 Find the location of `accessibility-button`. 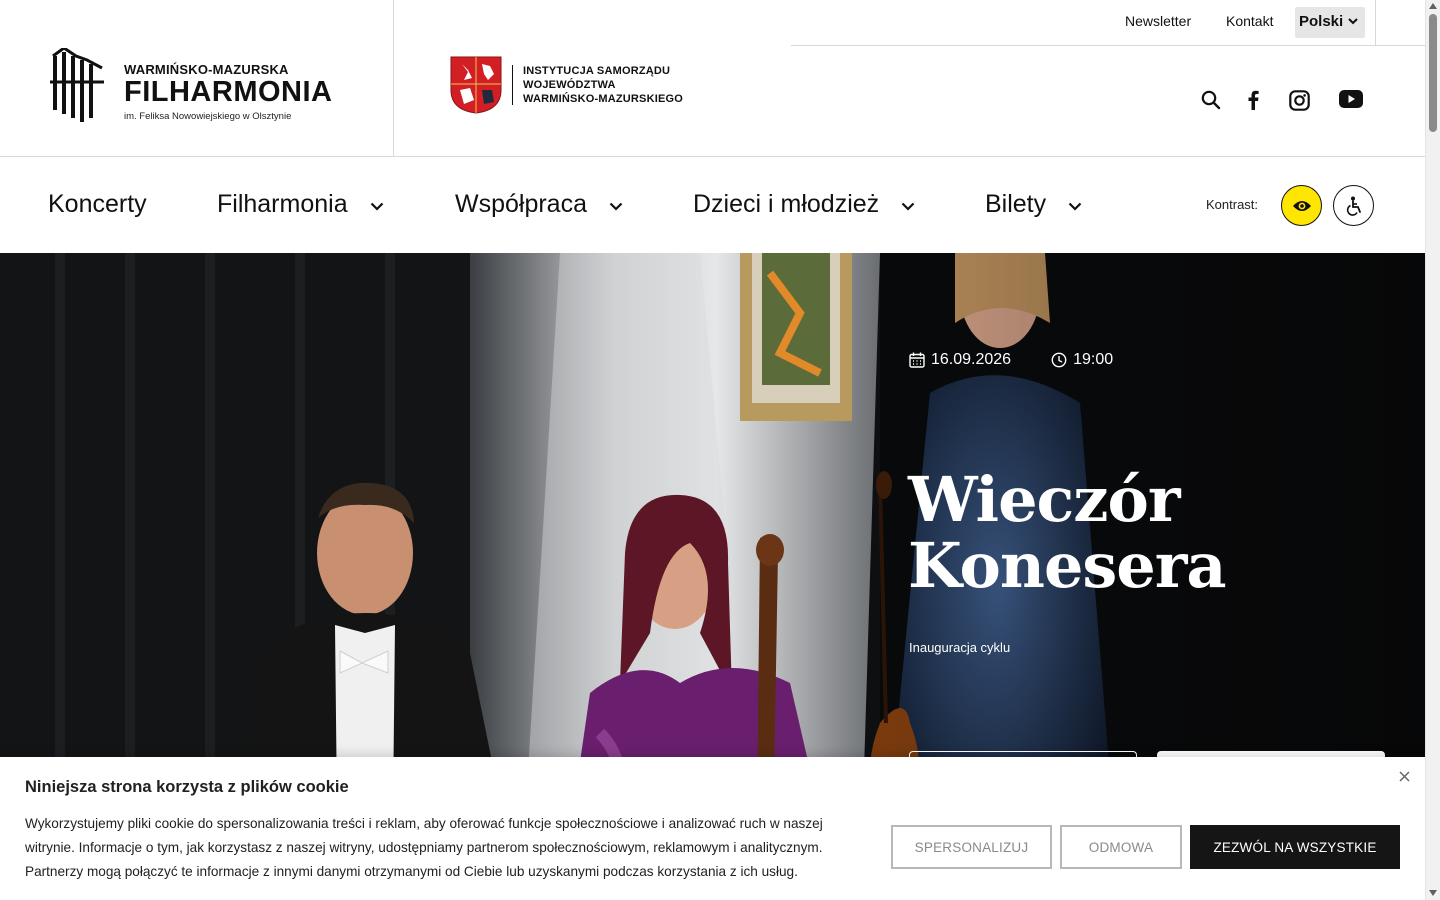

accessibility-button is located at coordinates (1353, 205).